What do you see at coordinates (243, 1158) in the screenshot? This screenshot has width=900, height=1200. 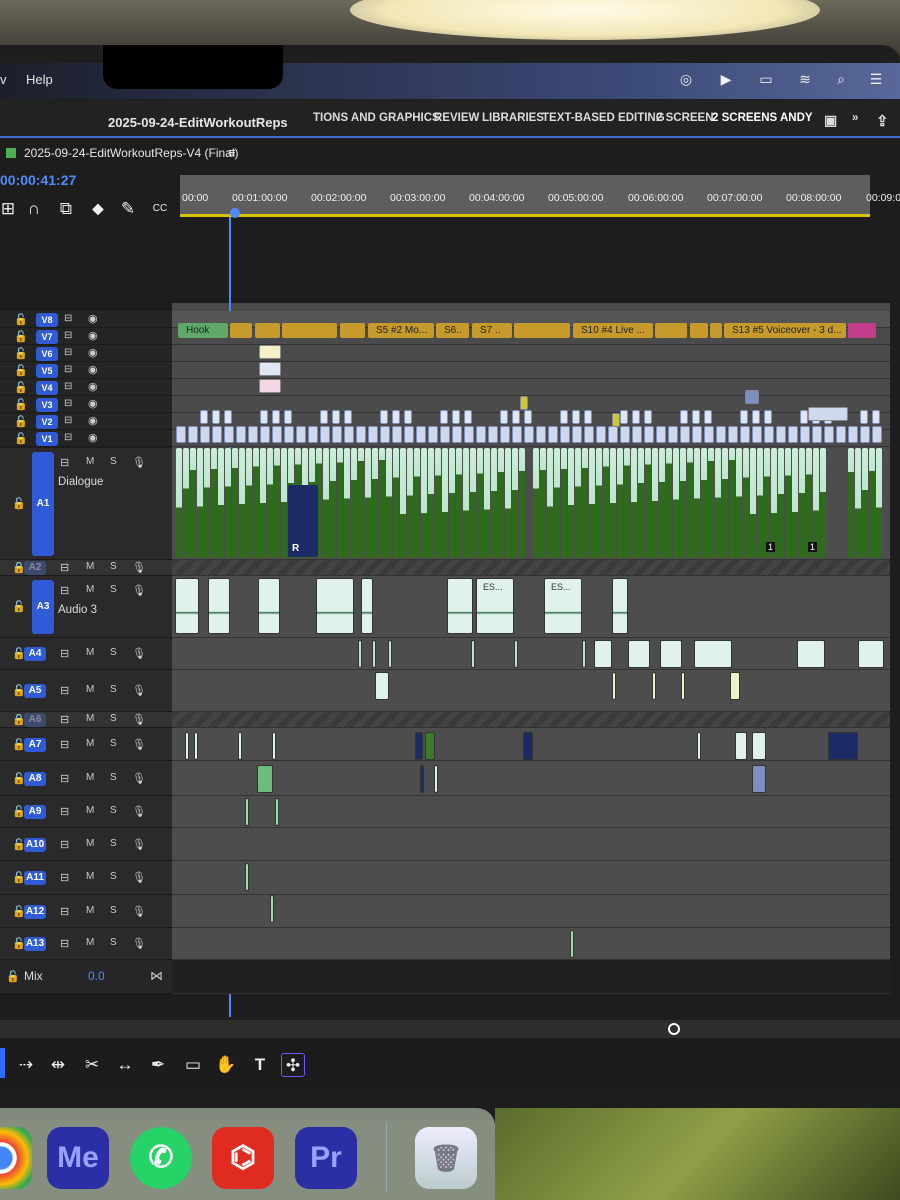 I see `acrobat-app-icon: ⌬` at bounding box center [243, 1158].